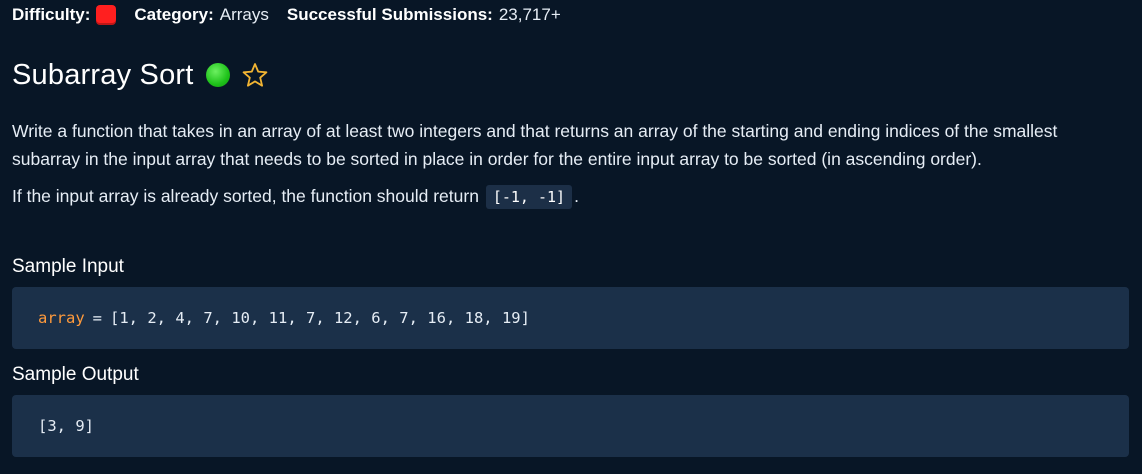 Image resolution: width=1142 pixels, height=474 pixels. I want to click on submissions-value: 23,717+, so click(529, 14).